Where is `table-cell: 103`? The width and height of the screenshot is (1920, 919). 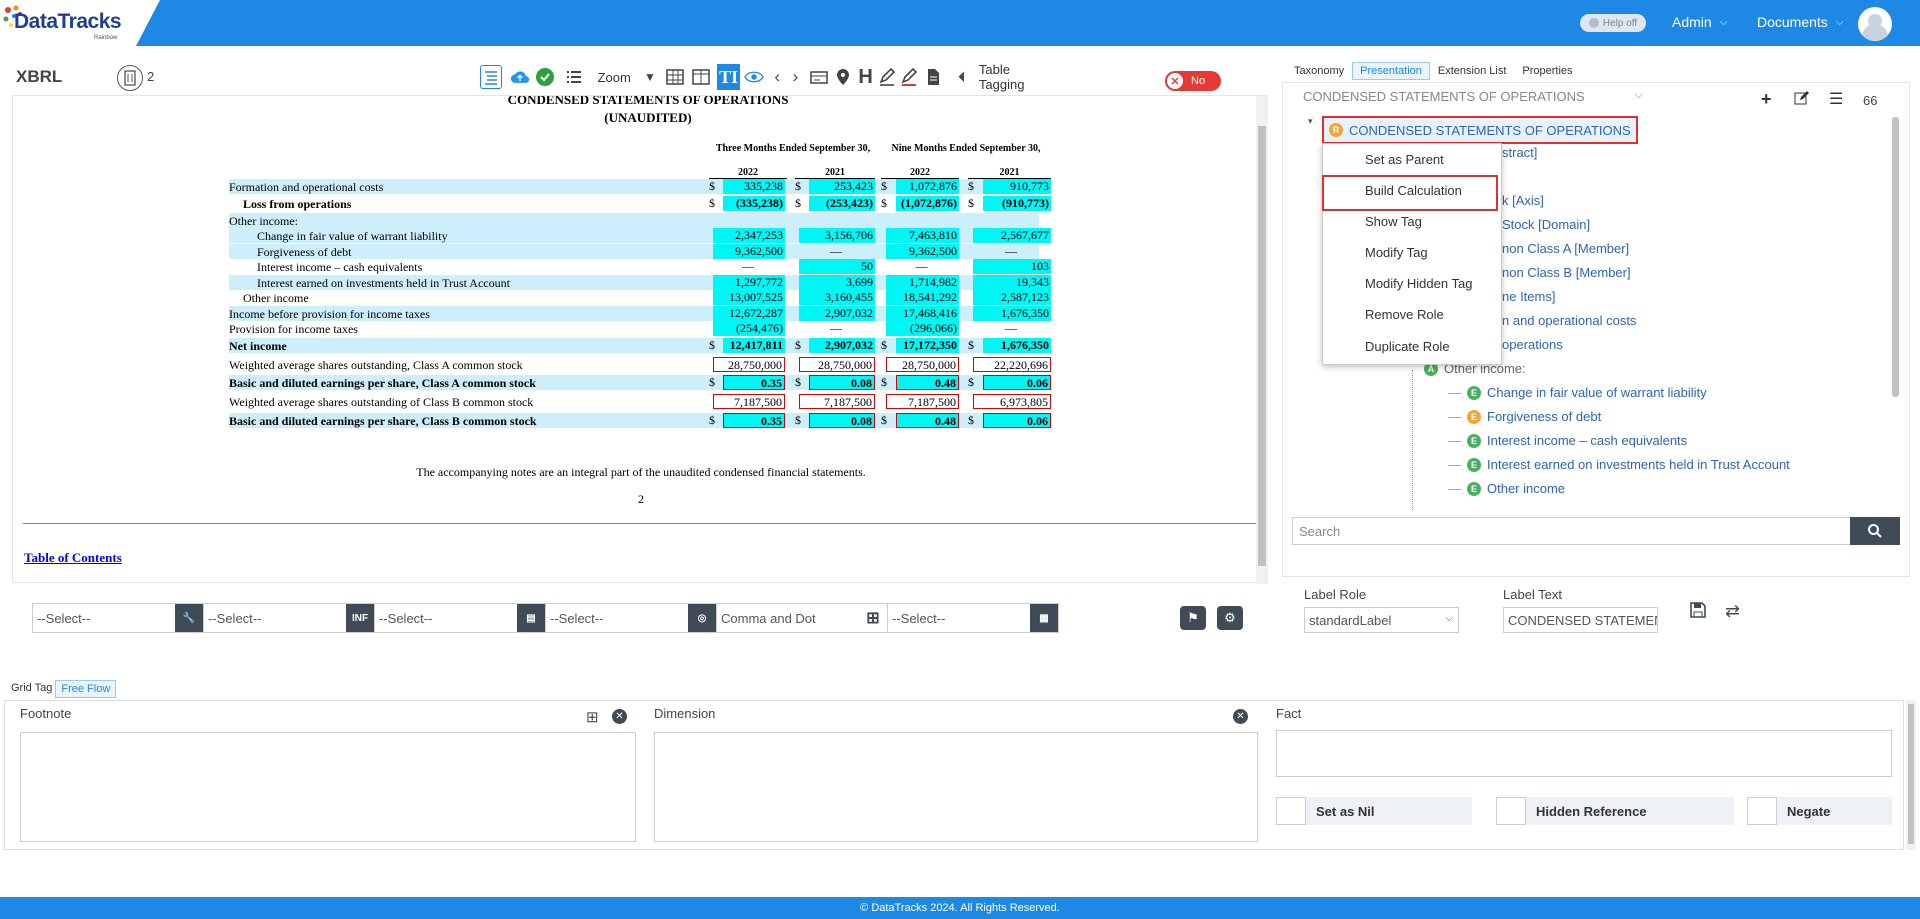
table-cell: 103 is located at coordinates (1012, 266).